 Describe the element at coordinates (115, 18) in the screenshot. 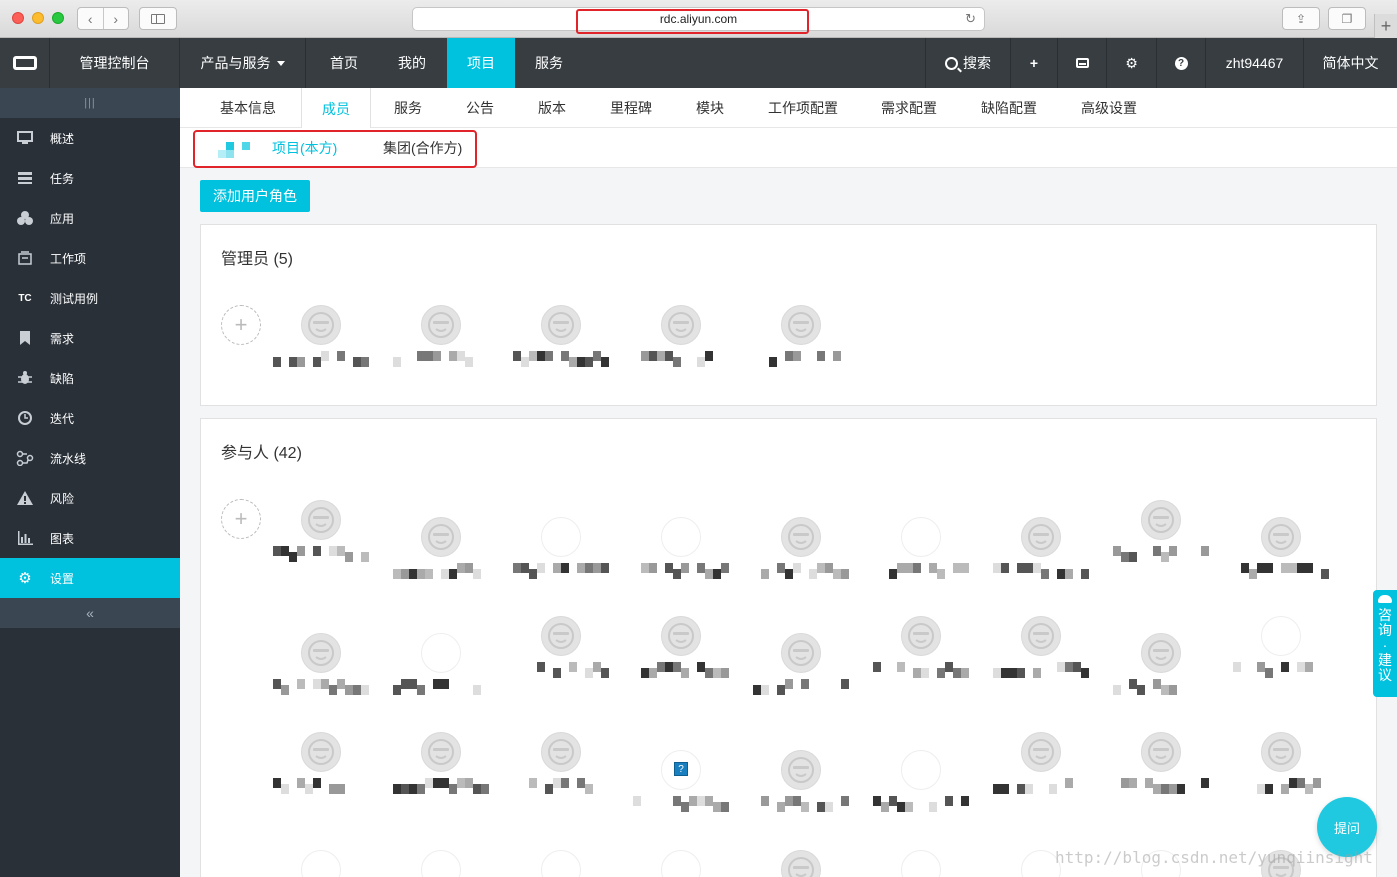

I see `forward-button: ›` at that location.